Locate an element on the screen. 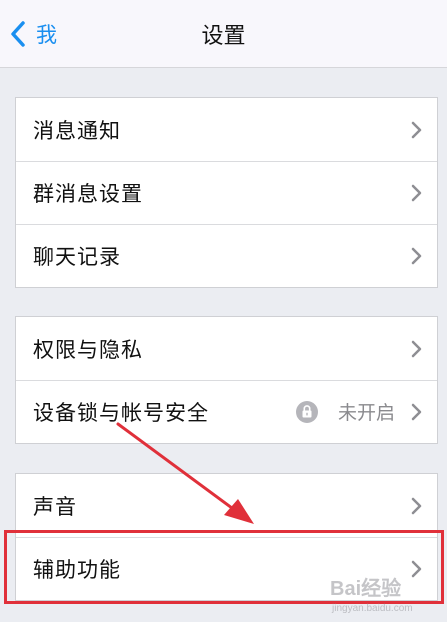  row-label: 聊天记录 is located at coordinates (77, 256).